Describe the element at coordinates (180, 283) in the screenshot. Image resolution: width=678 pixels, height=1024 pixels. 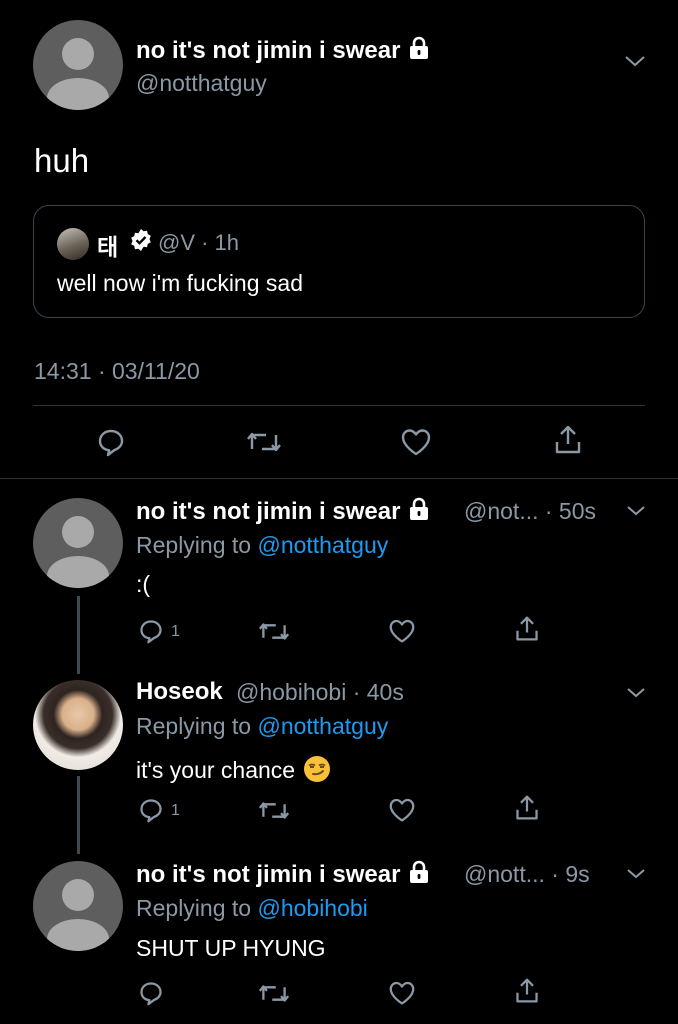
I see `quoted-text: well now i'm fucking sad` at that location.